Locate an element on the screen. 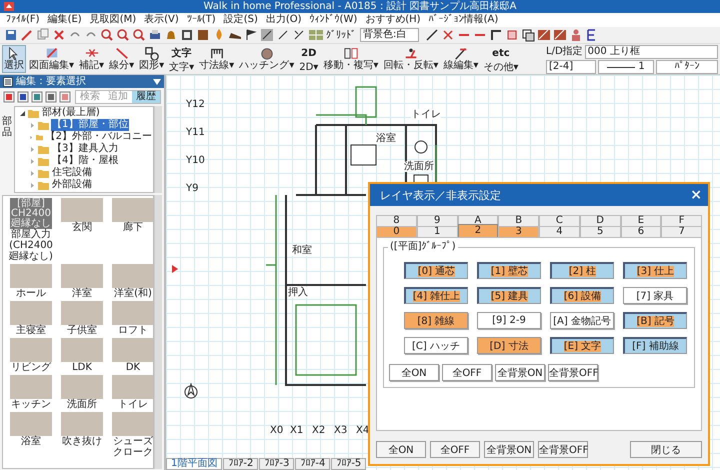  tool-button: 選択 is located at coordinates (14, 59).